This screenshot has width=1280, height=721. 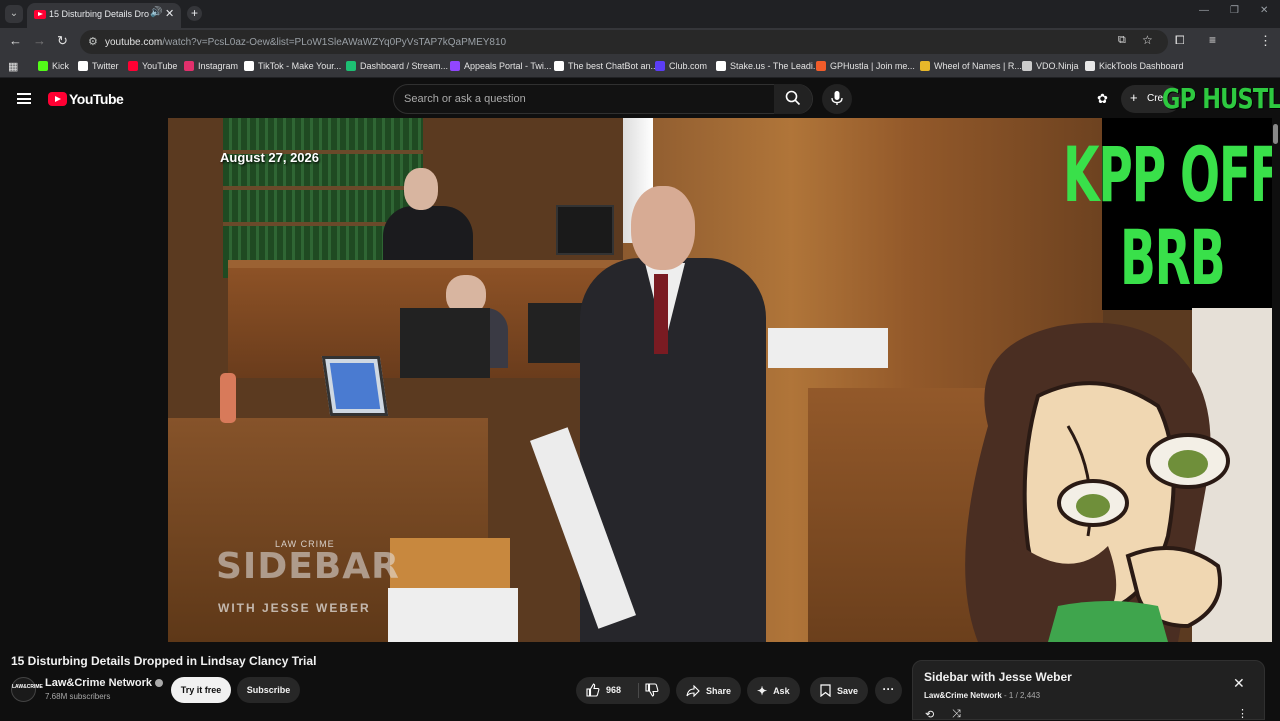 I want to click on media-control-icon: ≡, so click(x=1212, y=40).